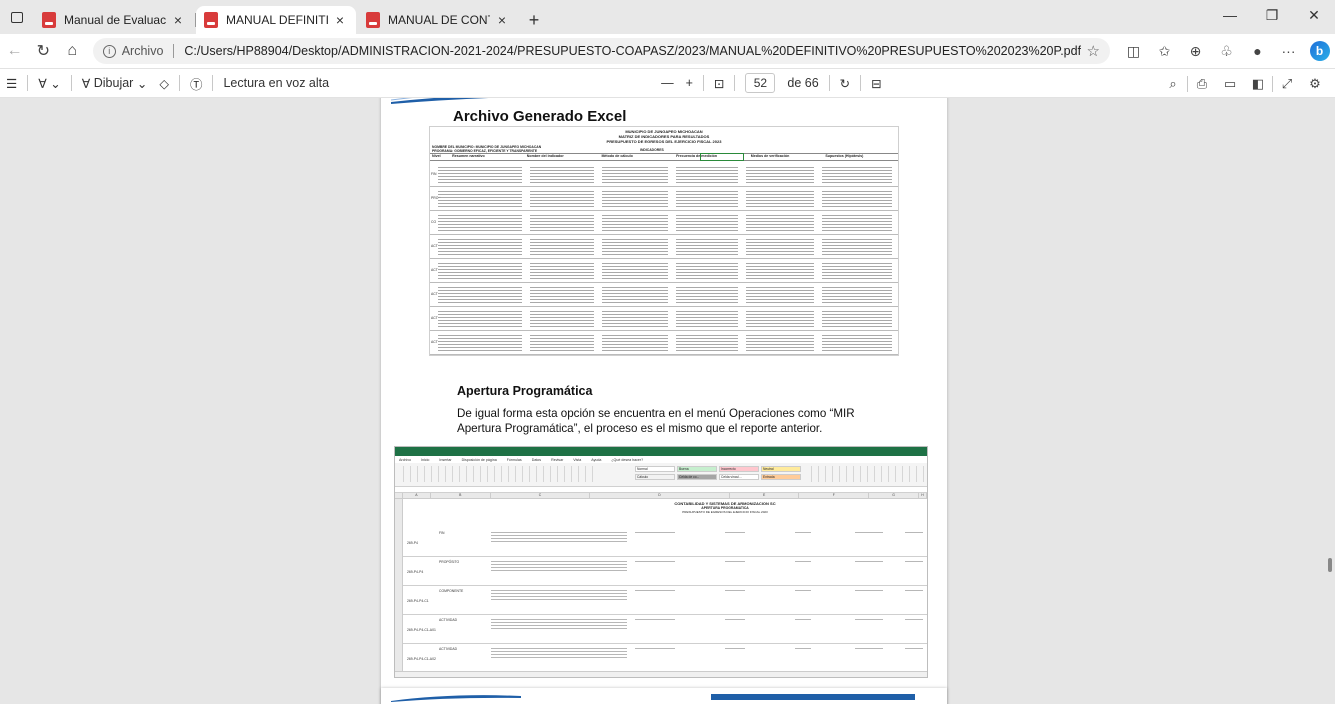 The height and width of the screenshot is (704, 1335). I want to click on text-icon: Ⓣ, so click(196, 83).